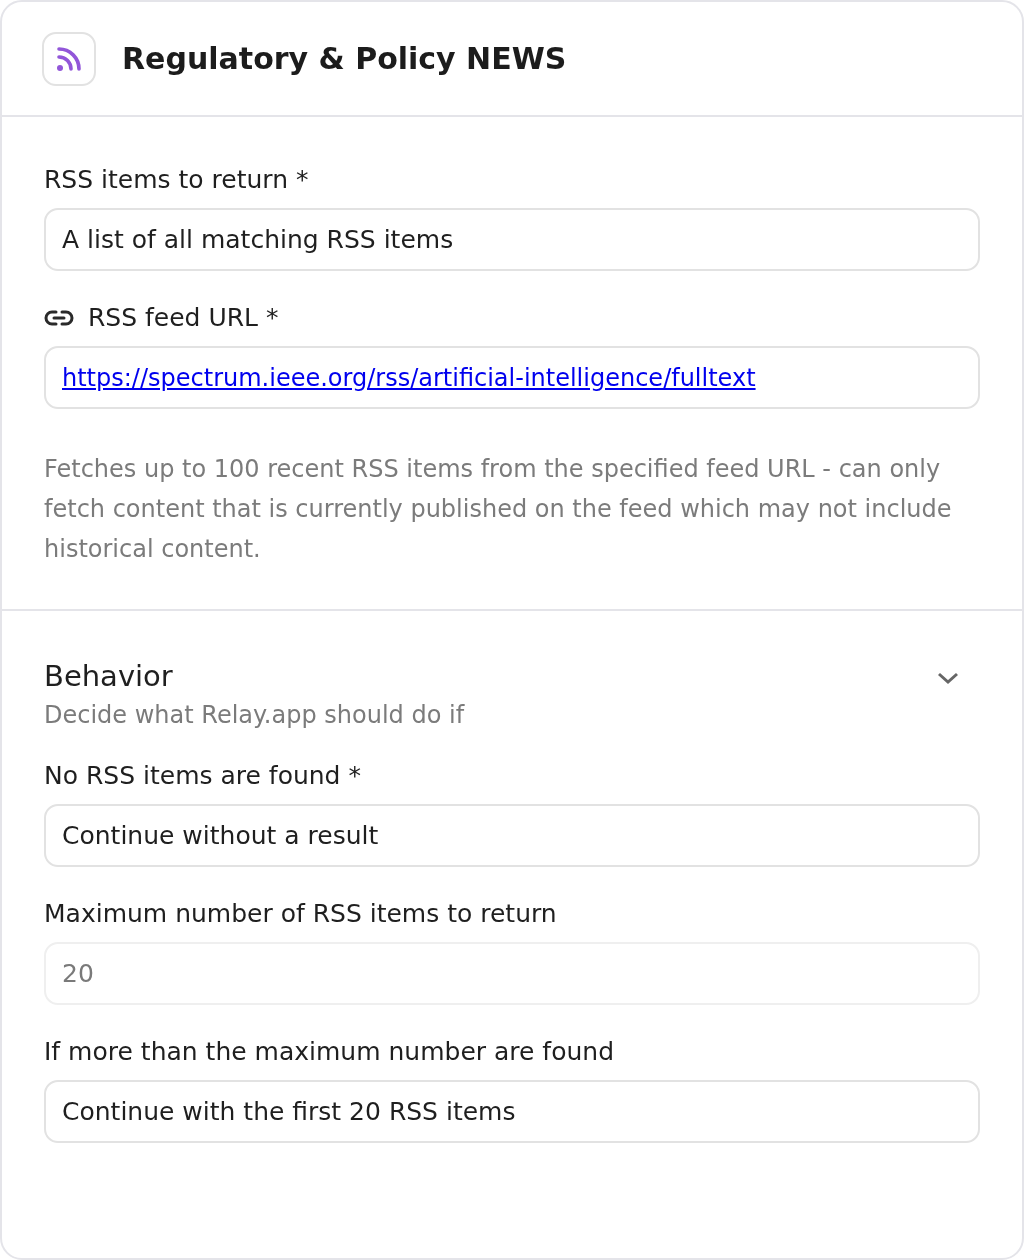  Describe the element at coordinates (59, 317) in the screenshot. I see `link-icon` at that location.